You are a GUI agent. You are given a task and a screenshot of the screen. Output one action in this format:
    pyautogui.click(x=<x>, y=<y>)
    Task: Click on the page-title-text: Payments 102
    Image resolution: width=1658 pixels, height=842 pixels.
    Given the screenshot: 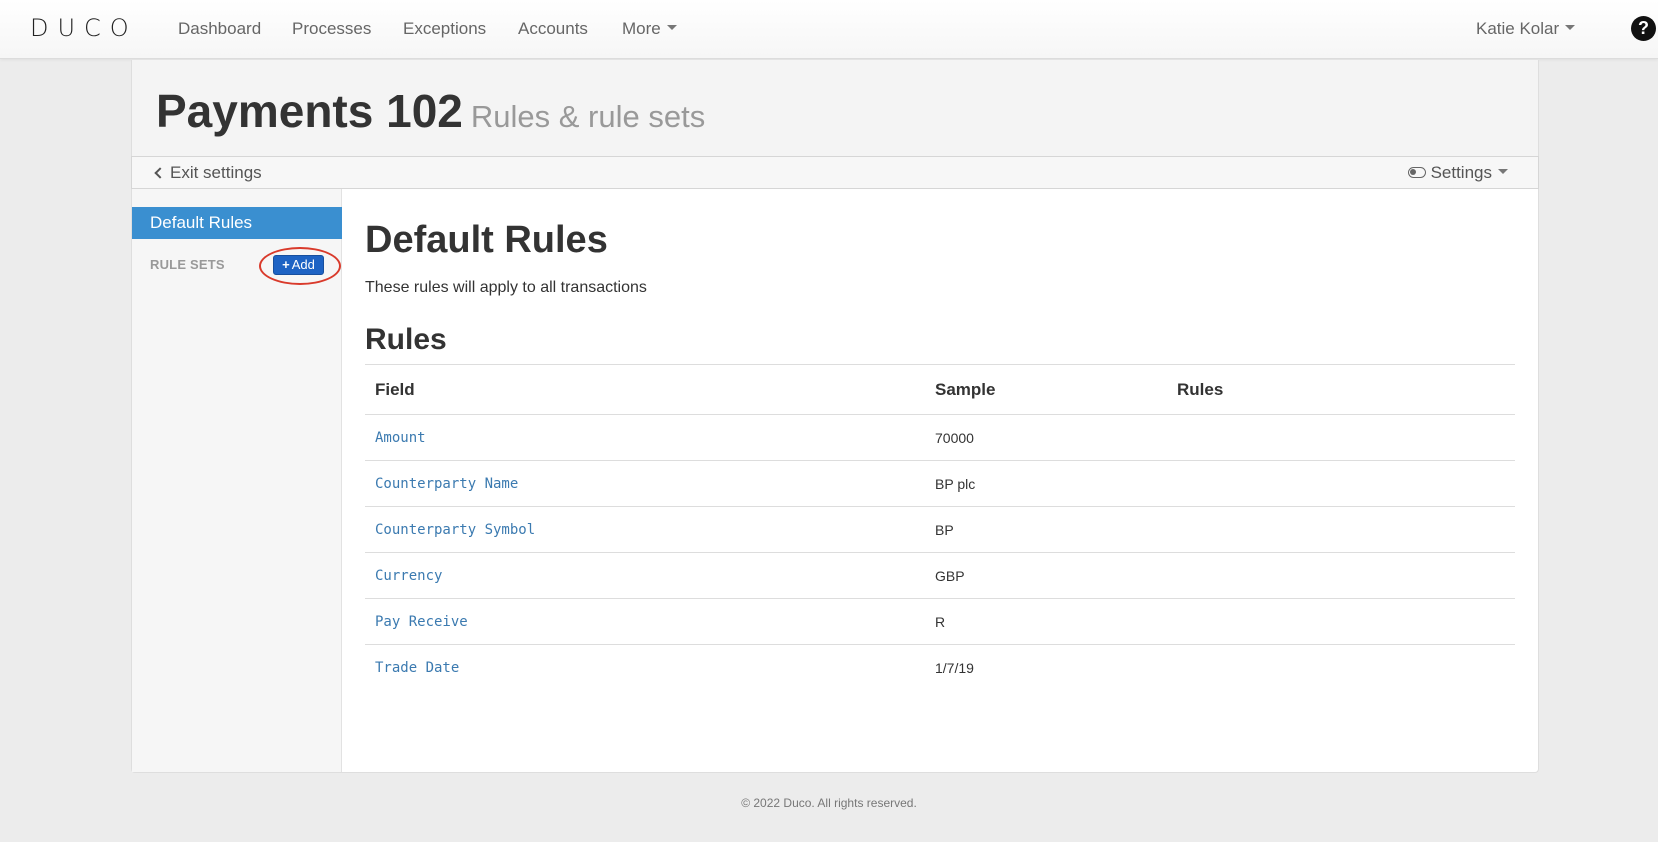 What is the action you would take?
    pyautogui.click(x=309, y=111)
    